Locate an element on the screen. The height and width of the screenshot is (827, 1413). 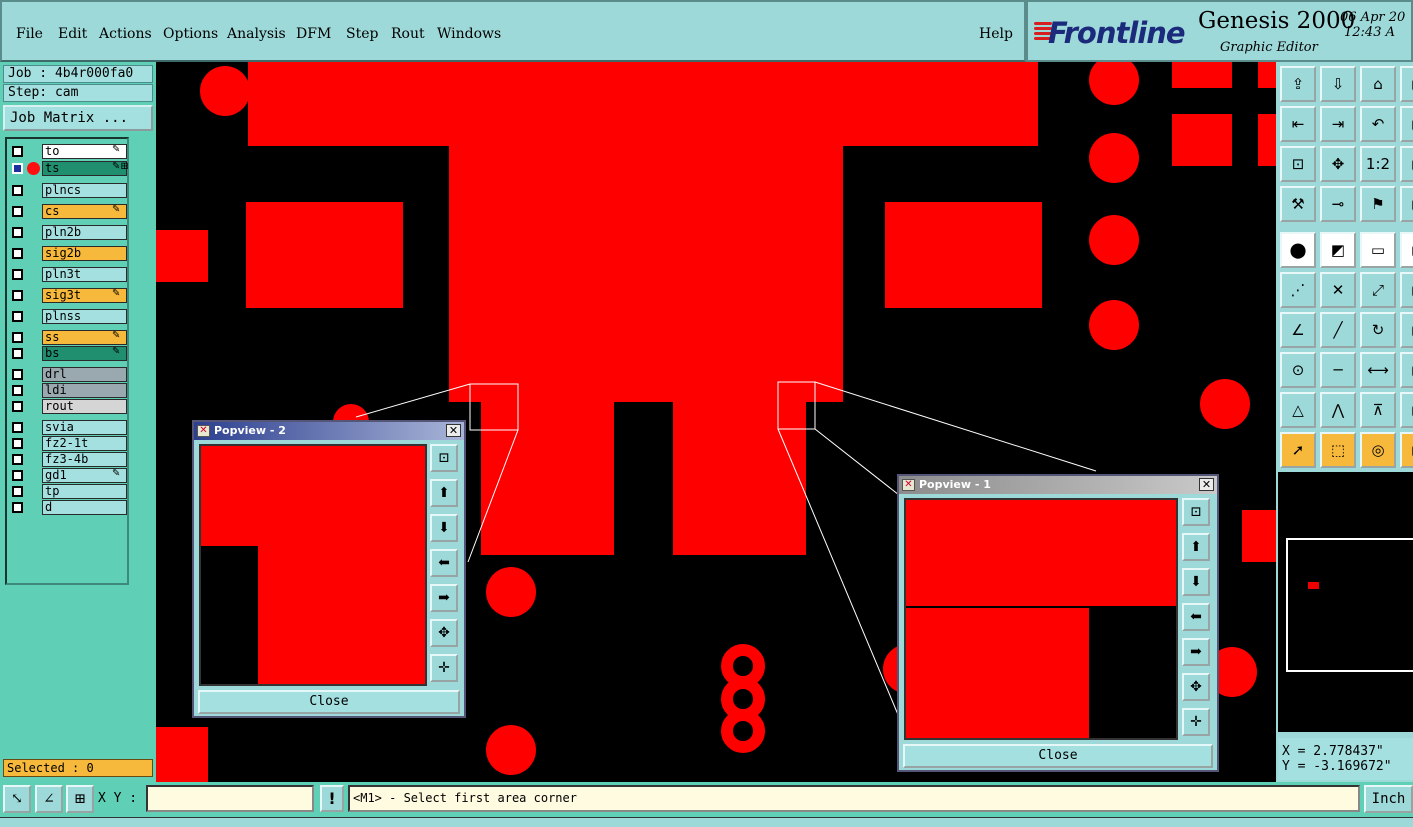
layer-row: ss ✎ is located at coordinates (68, 337).